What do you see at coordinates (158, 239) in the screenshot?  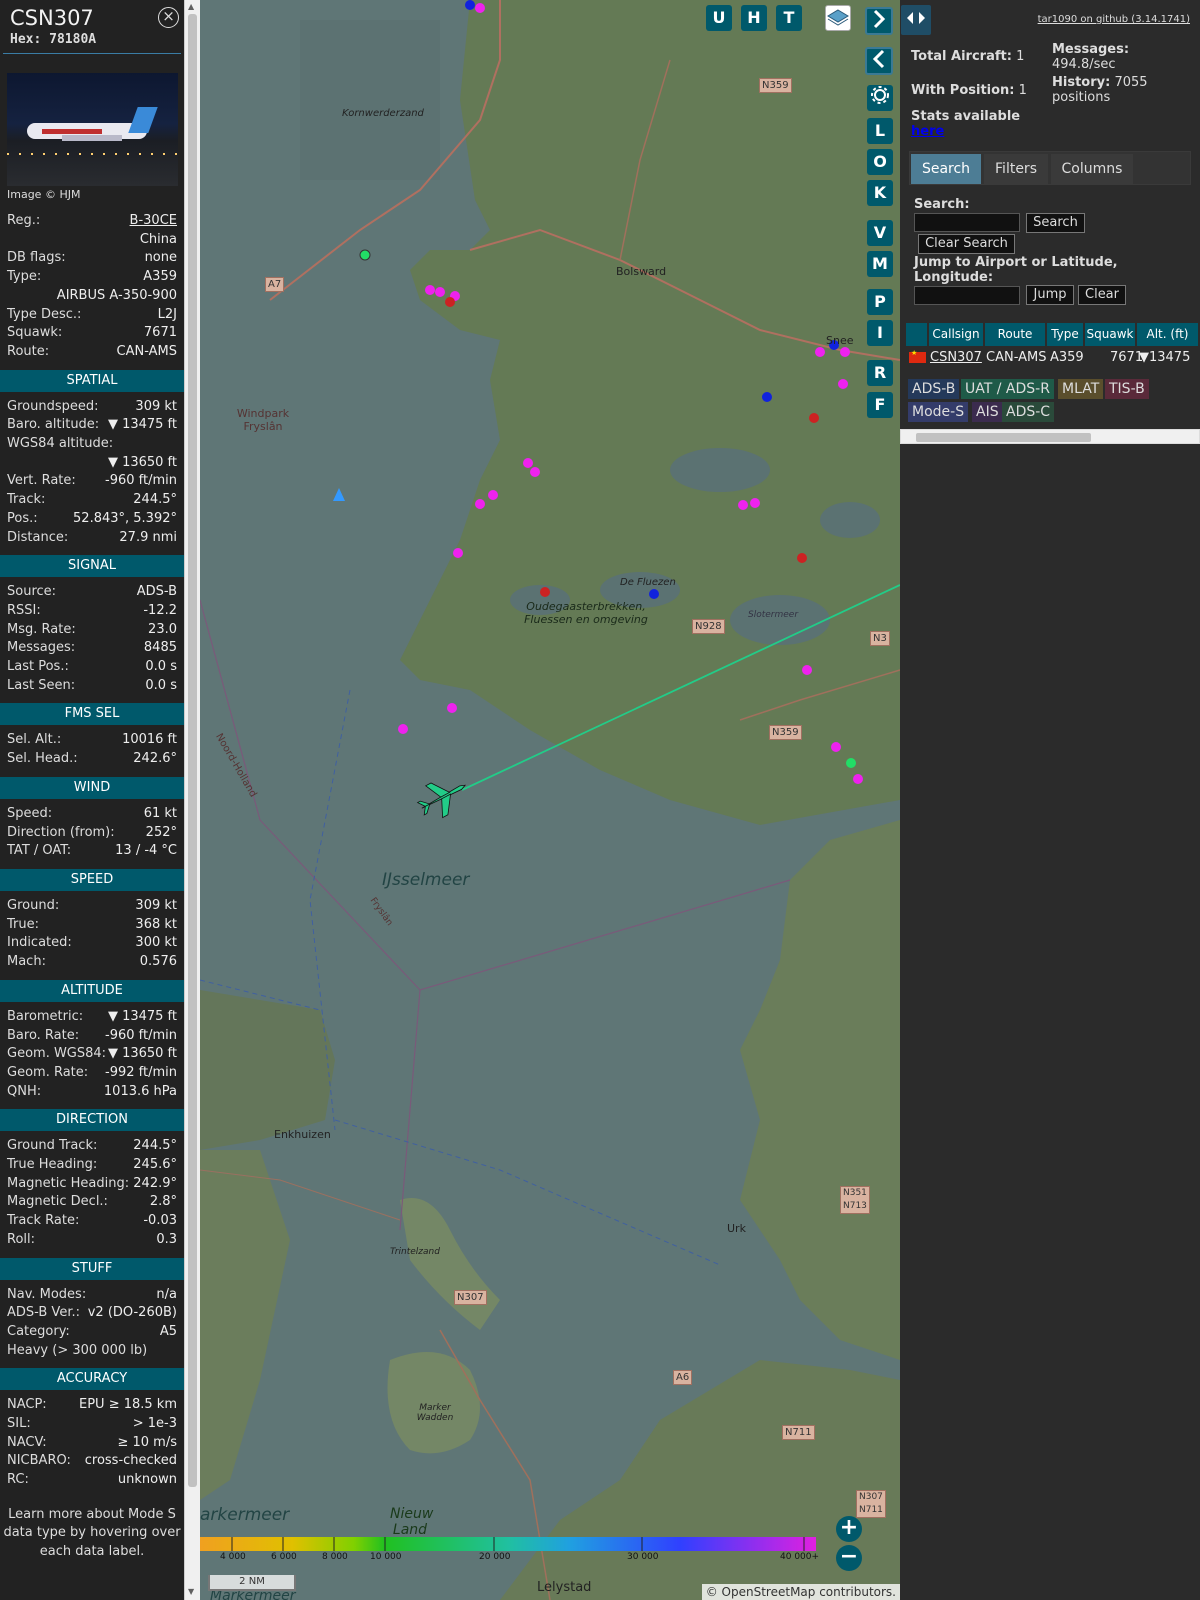 I see `info-value: China` at bounding box center [158, 239].